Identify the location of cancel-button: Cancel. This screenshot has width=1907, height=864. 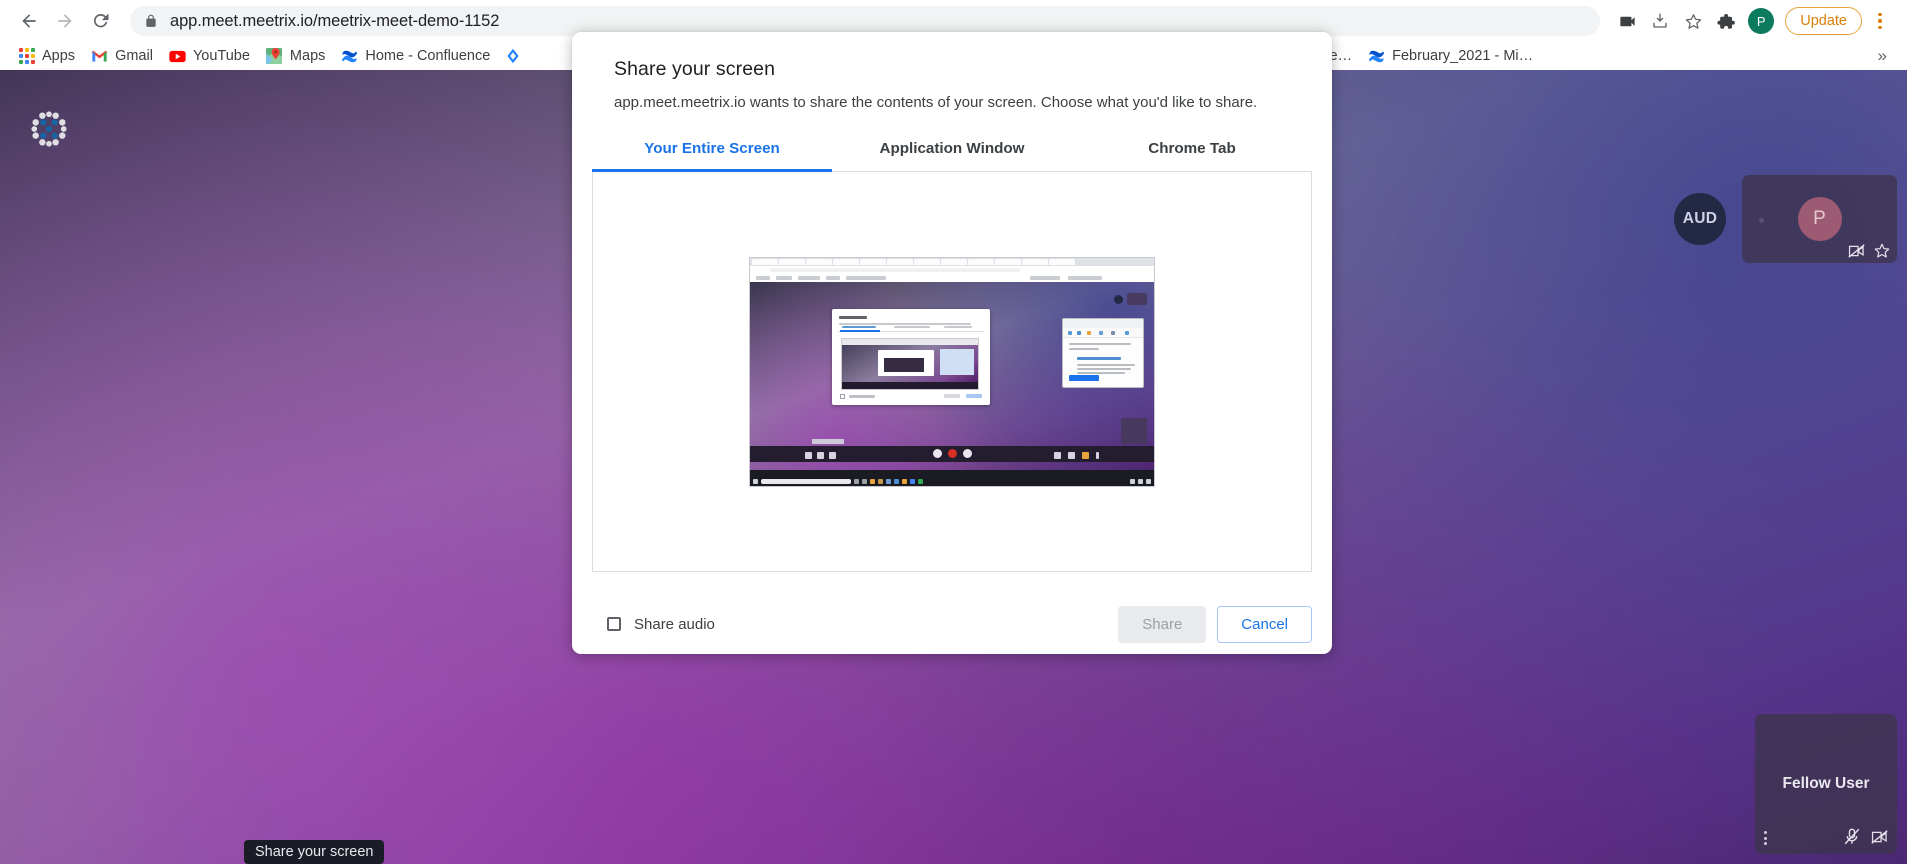
(1264, 624).